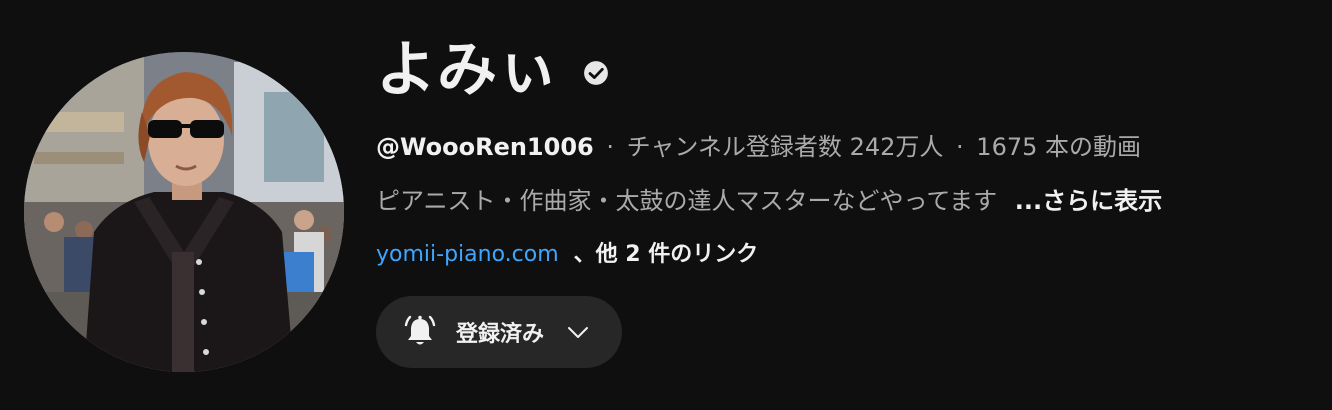 Image resolution: width=1332 pixels, height=410 pixels. What do you see at coordinates (785, 147) in the screenshot?
I see `subscriber-count: チャンネル登録者数 242万人` at bounding box center [785, 147].